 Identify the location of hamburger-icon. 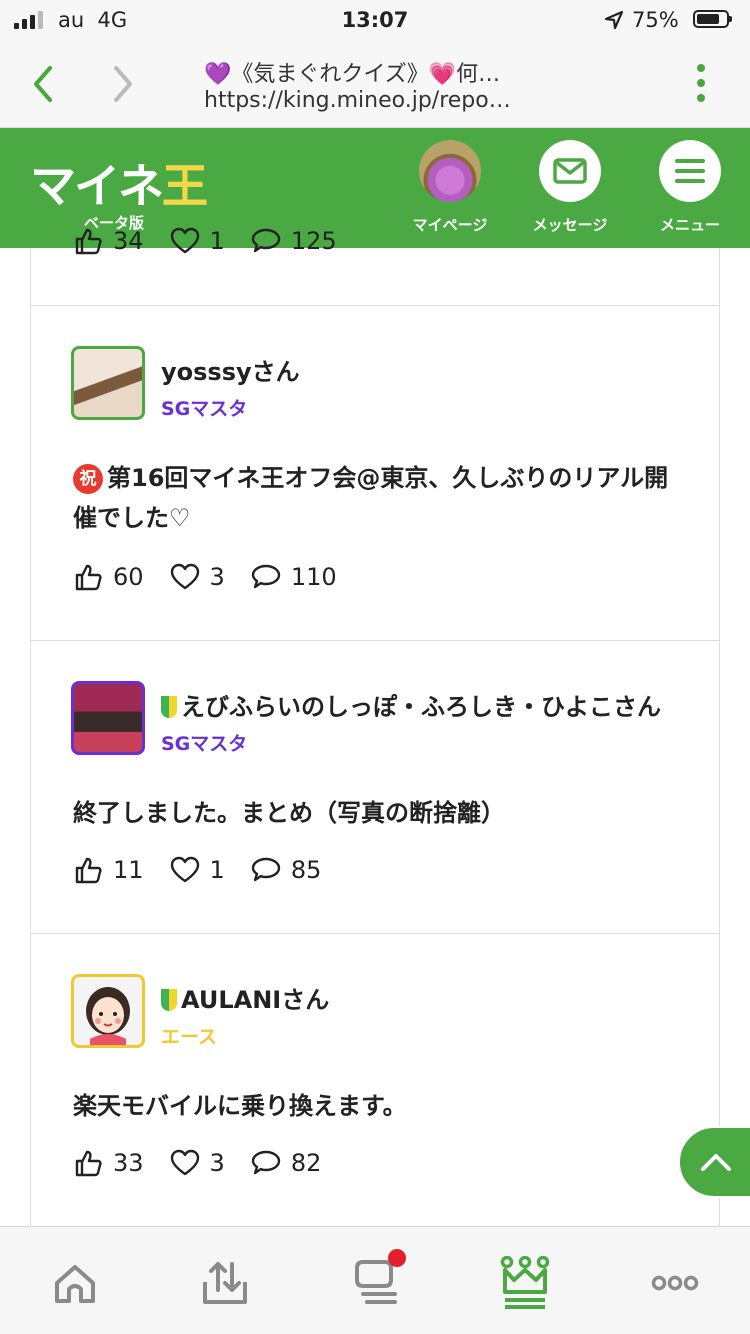
(690, 171).